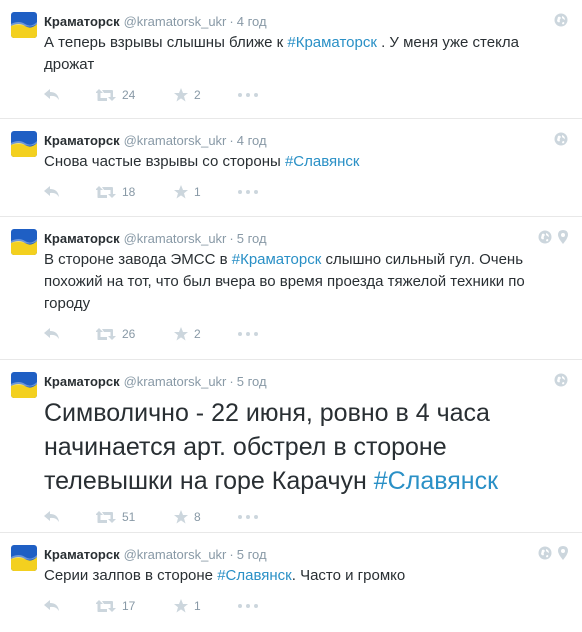 This screenshot has height=632, width=582. I want to click on tweet-actions: 26 2, so click(306, 334).